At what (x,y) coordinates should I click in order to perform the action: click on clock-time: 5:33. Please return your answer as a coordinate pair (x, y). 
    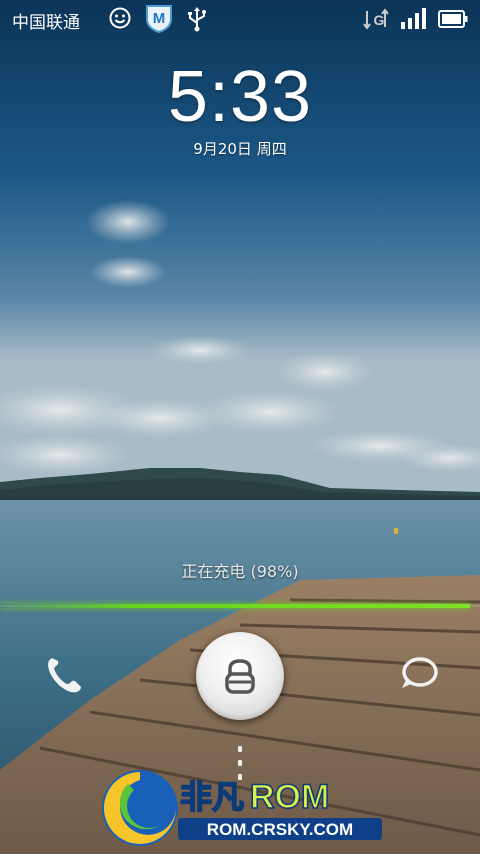
    Looking at the image, I should click on (240, 97).